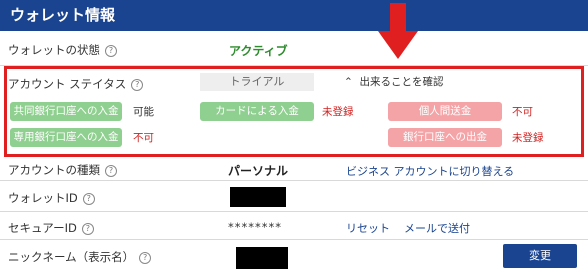 The image size is (588, 273). I want to click on reset-link: リセット, so click(368, 228).